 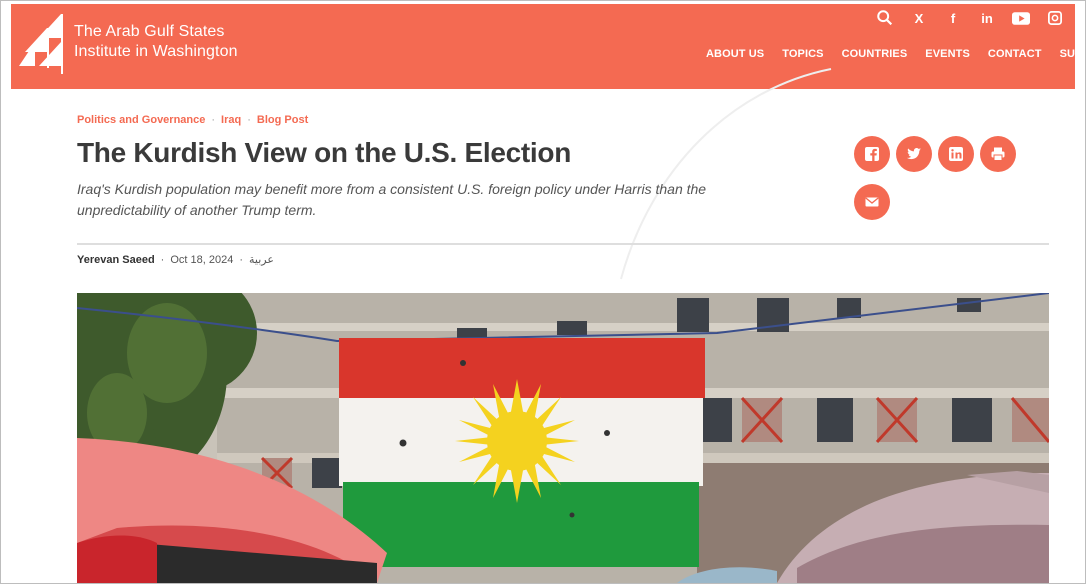 I want to click on breadcrumb-iraq: Iraq, so click(x=231, y=120).